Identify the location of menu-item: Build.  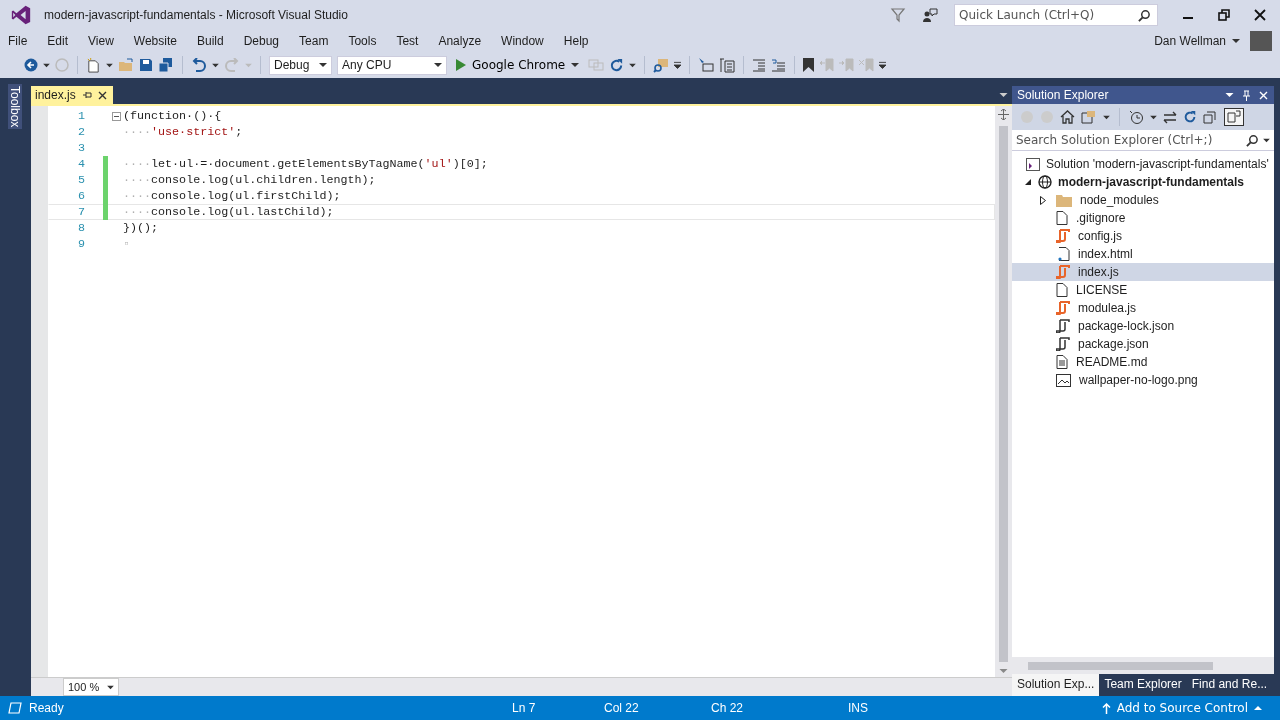
(210, 41).